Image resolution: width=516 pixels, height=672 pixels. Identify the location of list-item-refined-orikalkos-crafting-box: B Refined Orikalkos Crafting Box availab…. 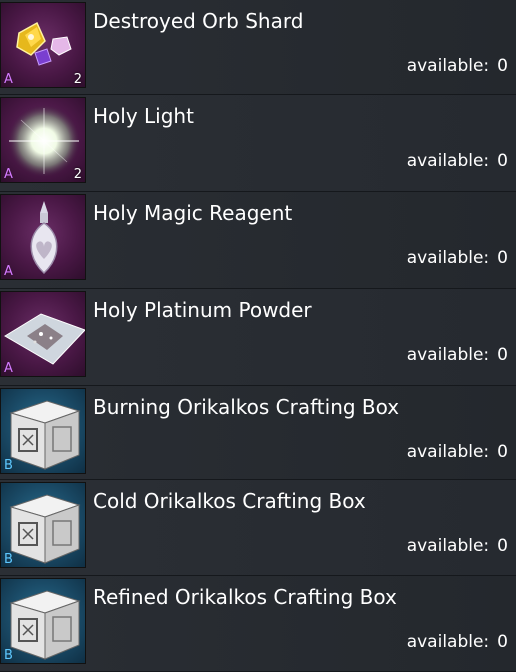
(258, 624).